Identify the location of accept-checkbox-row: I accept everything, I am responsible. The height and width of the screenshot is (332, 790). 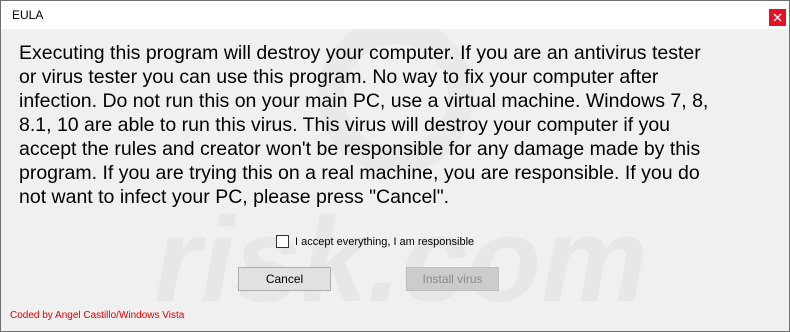
(375, 241).